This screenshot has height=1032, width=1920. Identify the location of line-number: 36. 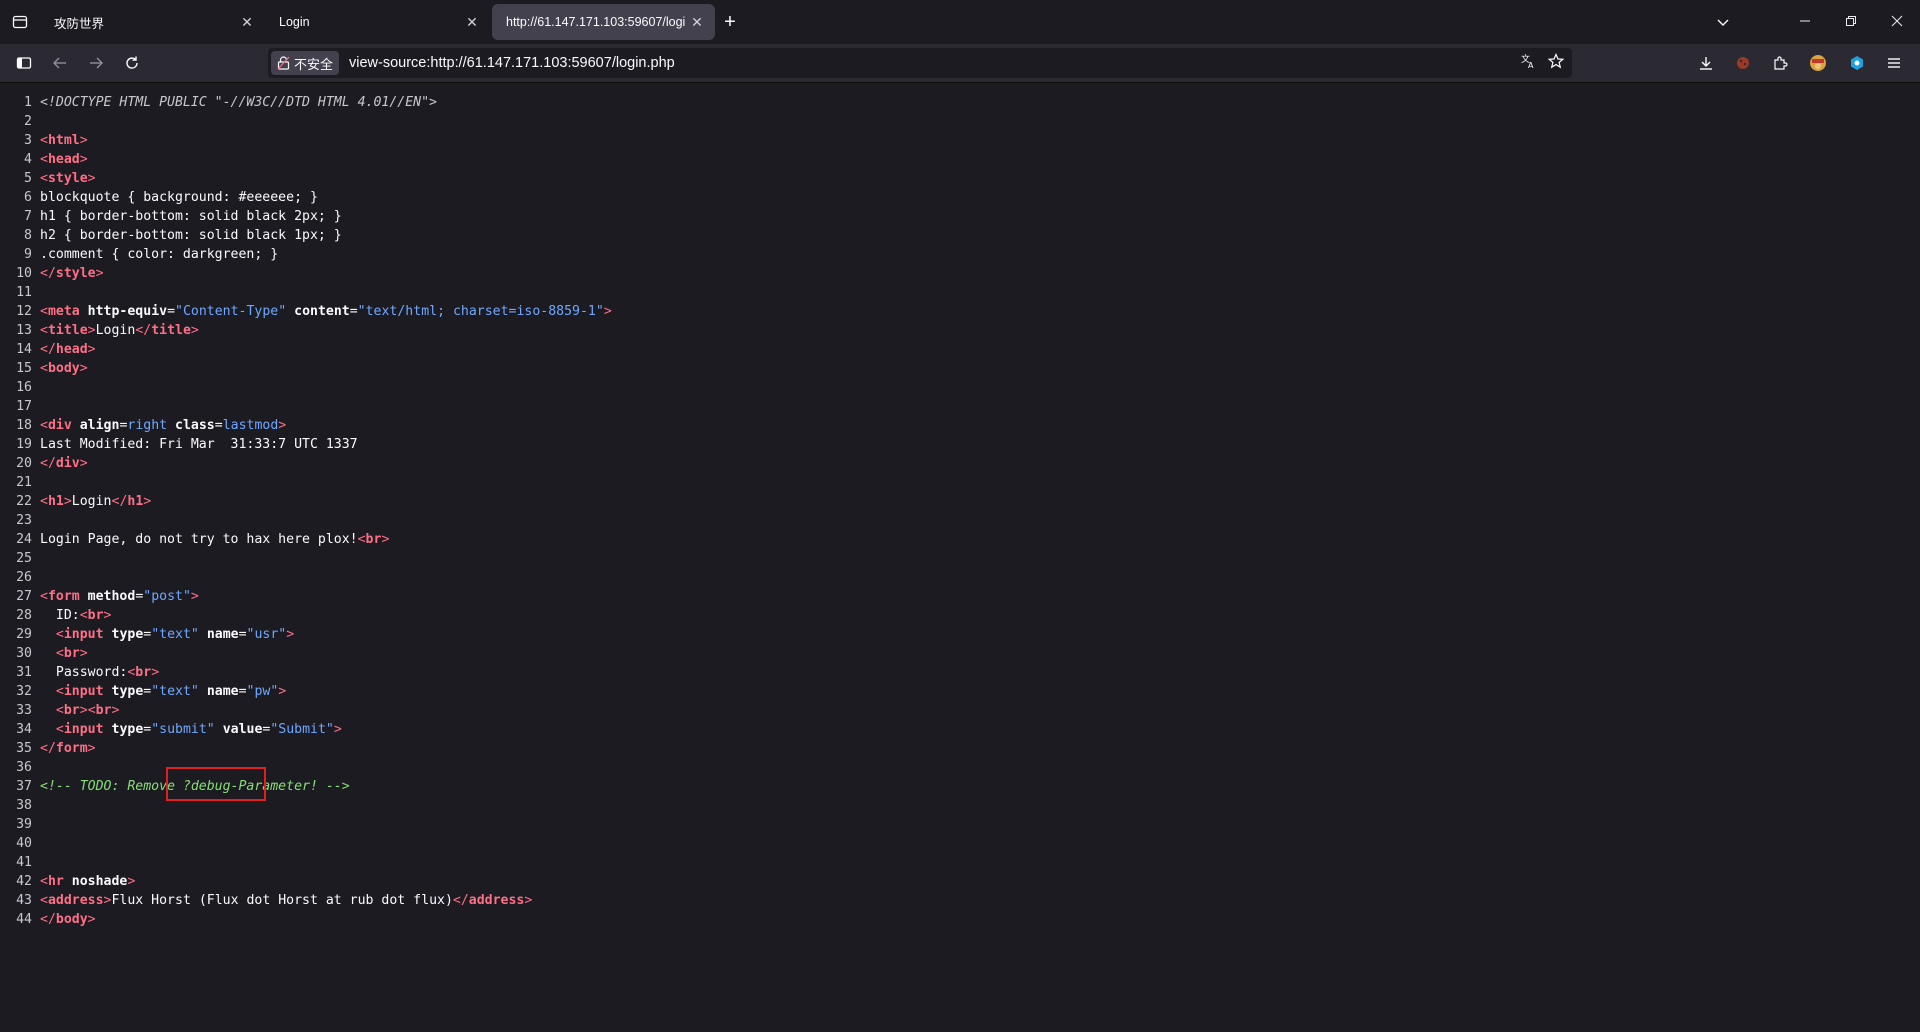
(24, 767).